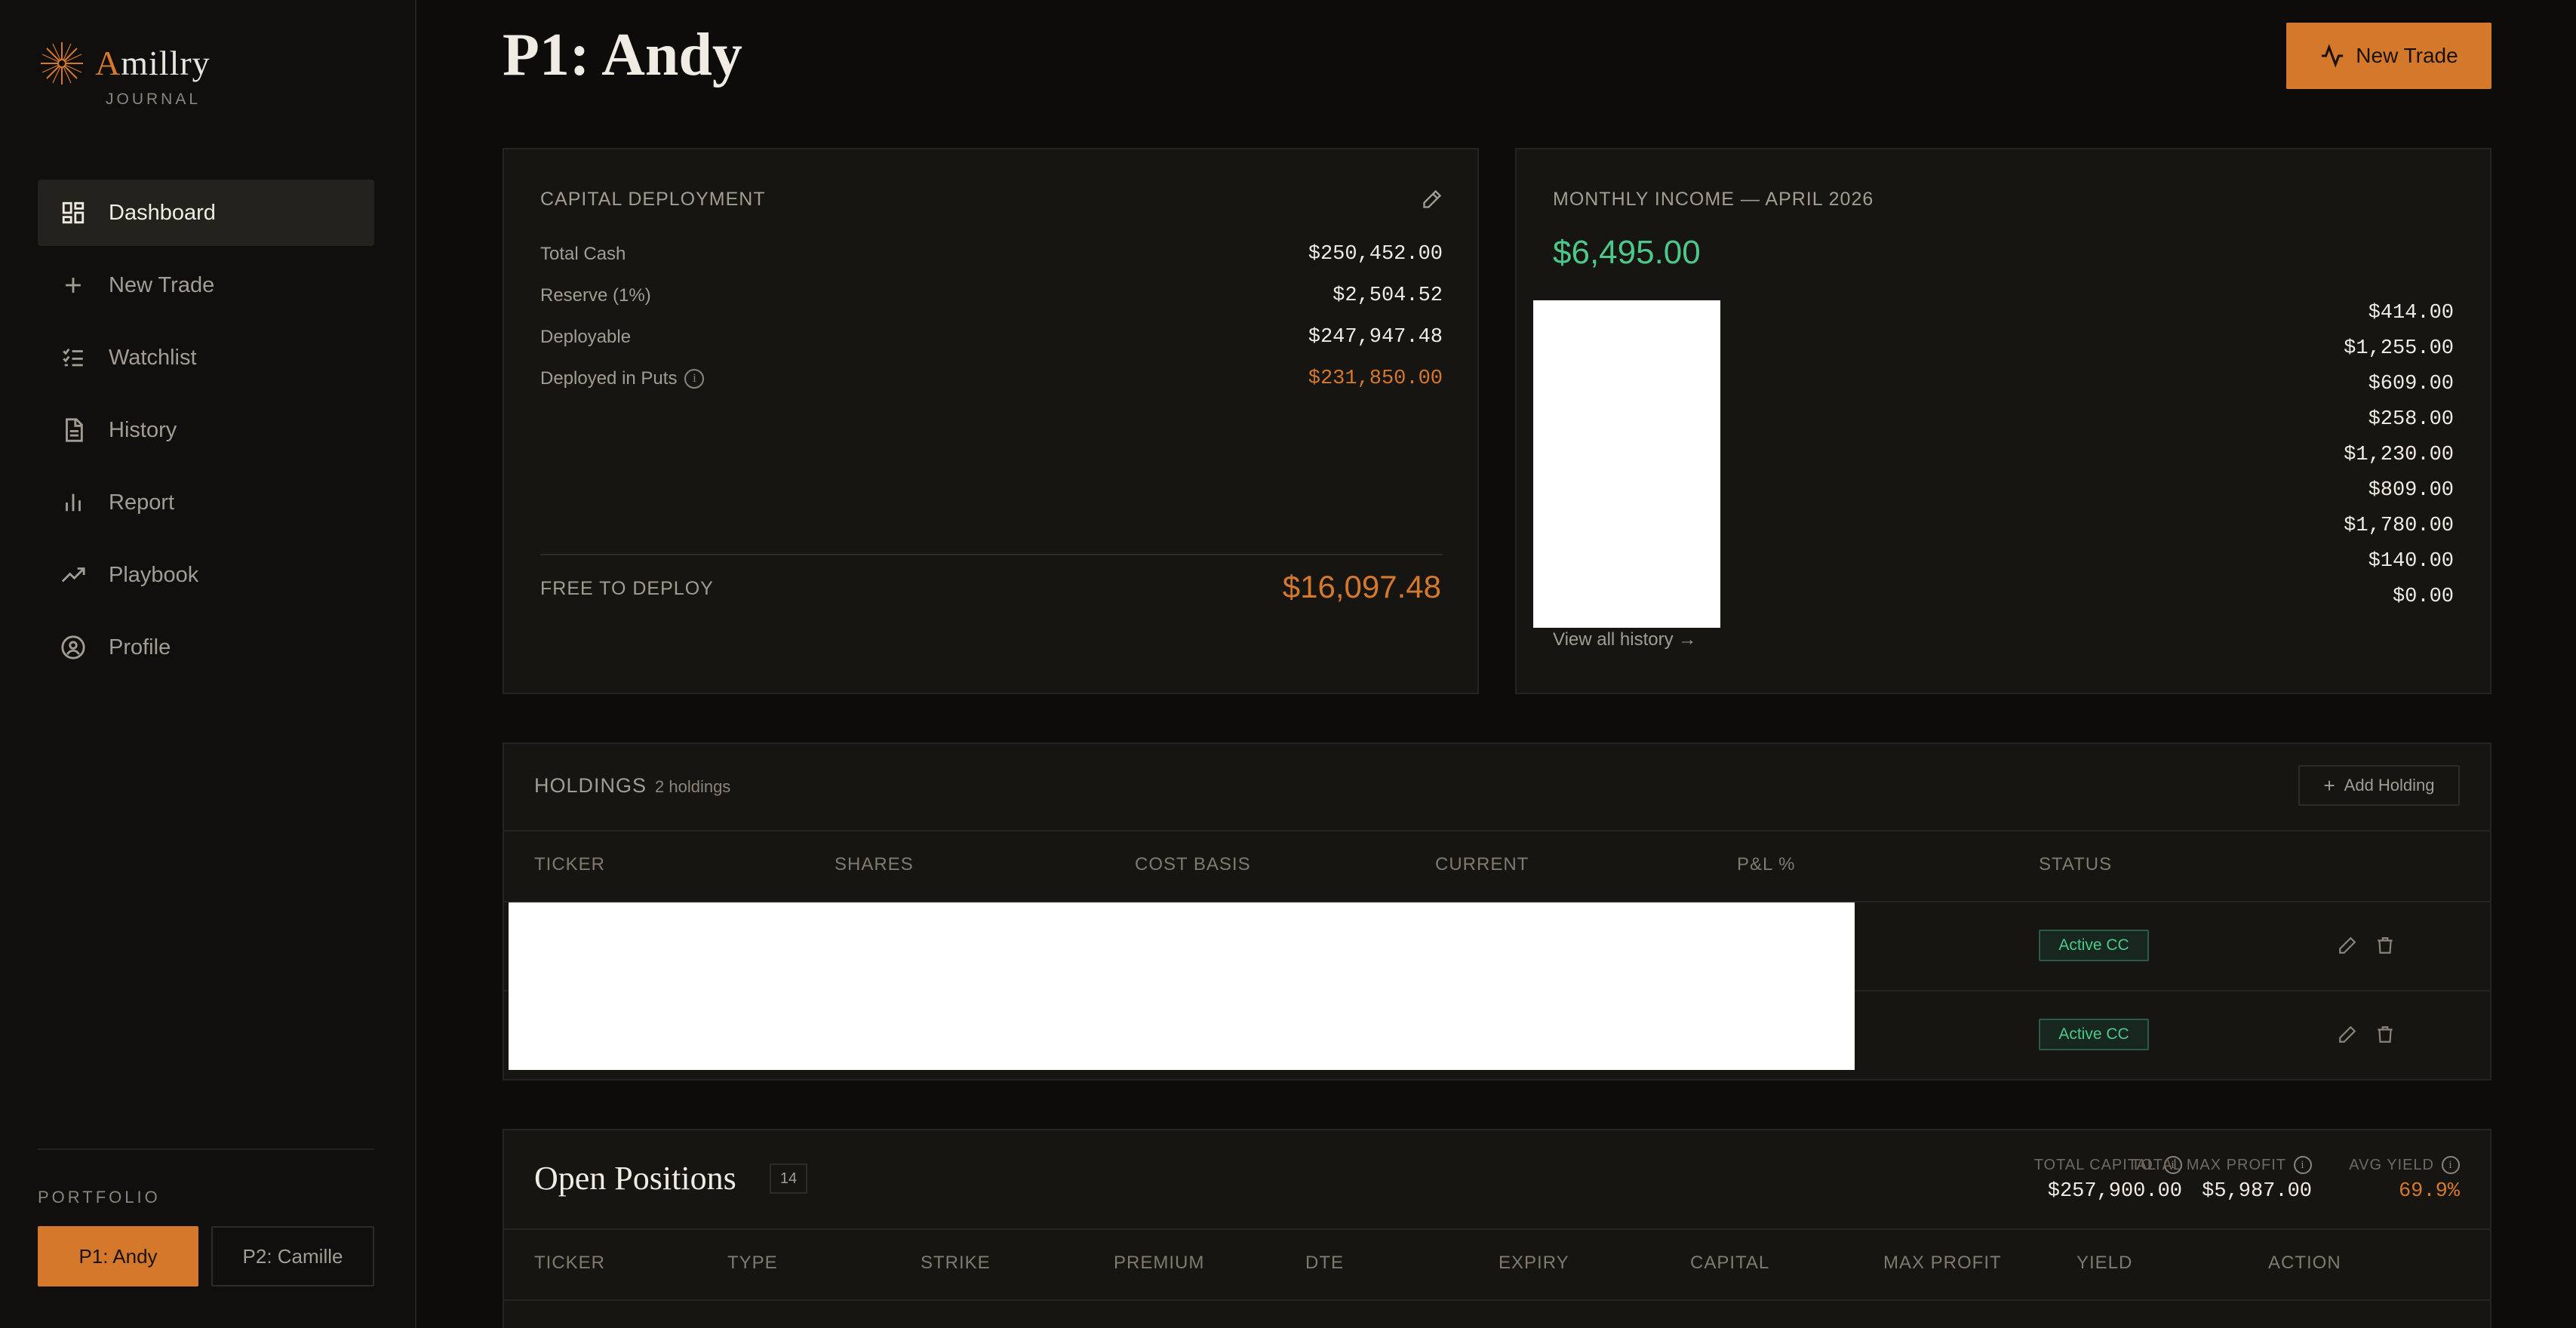  I want to click on column-header: ACTION, so click(2304, 1263).